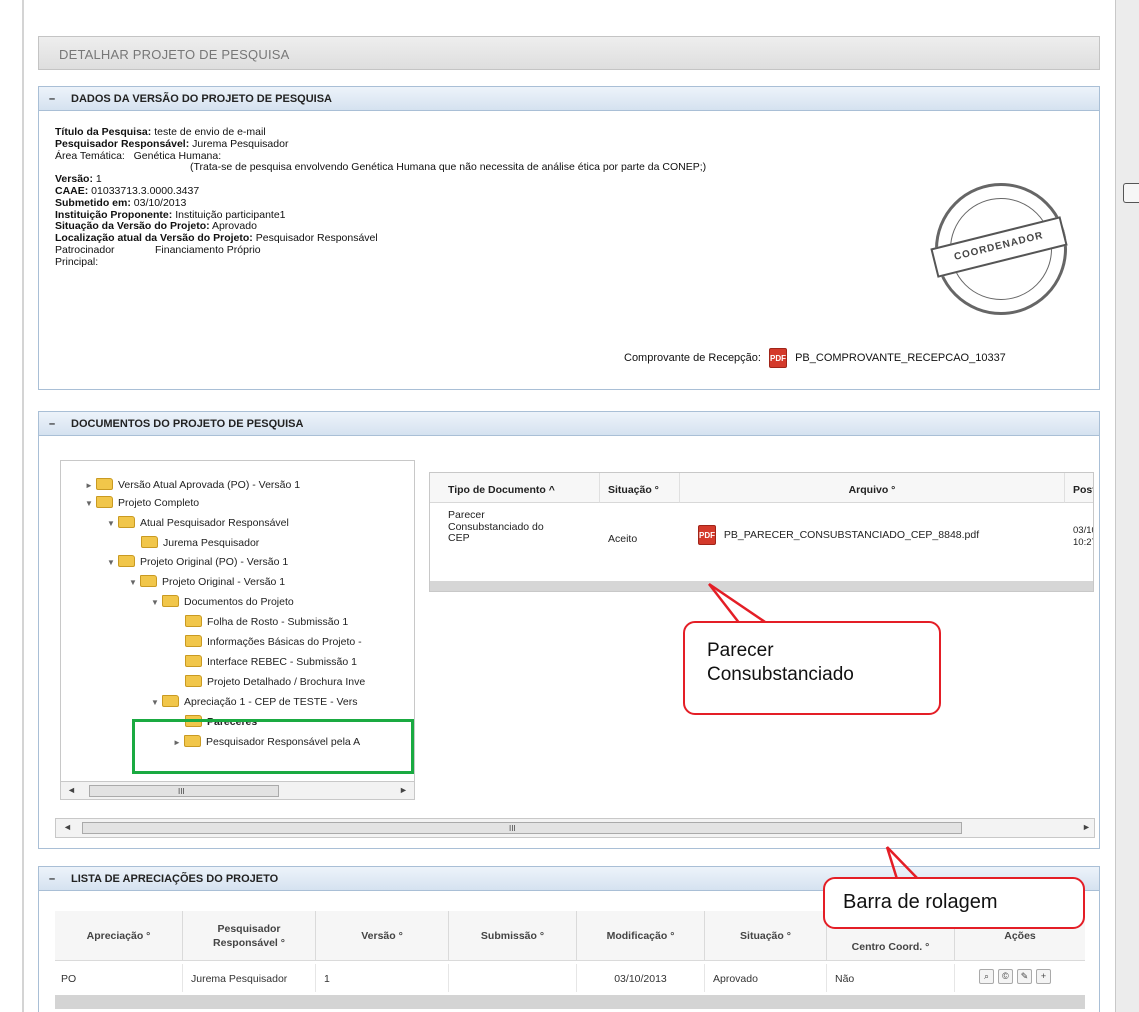 Image resolution: width=1139 pixels, height=1012 pixels. Describe the element at coordinates (142, 502) in the screenshot. I see `tree-node: ▼ Projeto Completo` at that location.